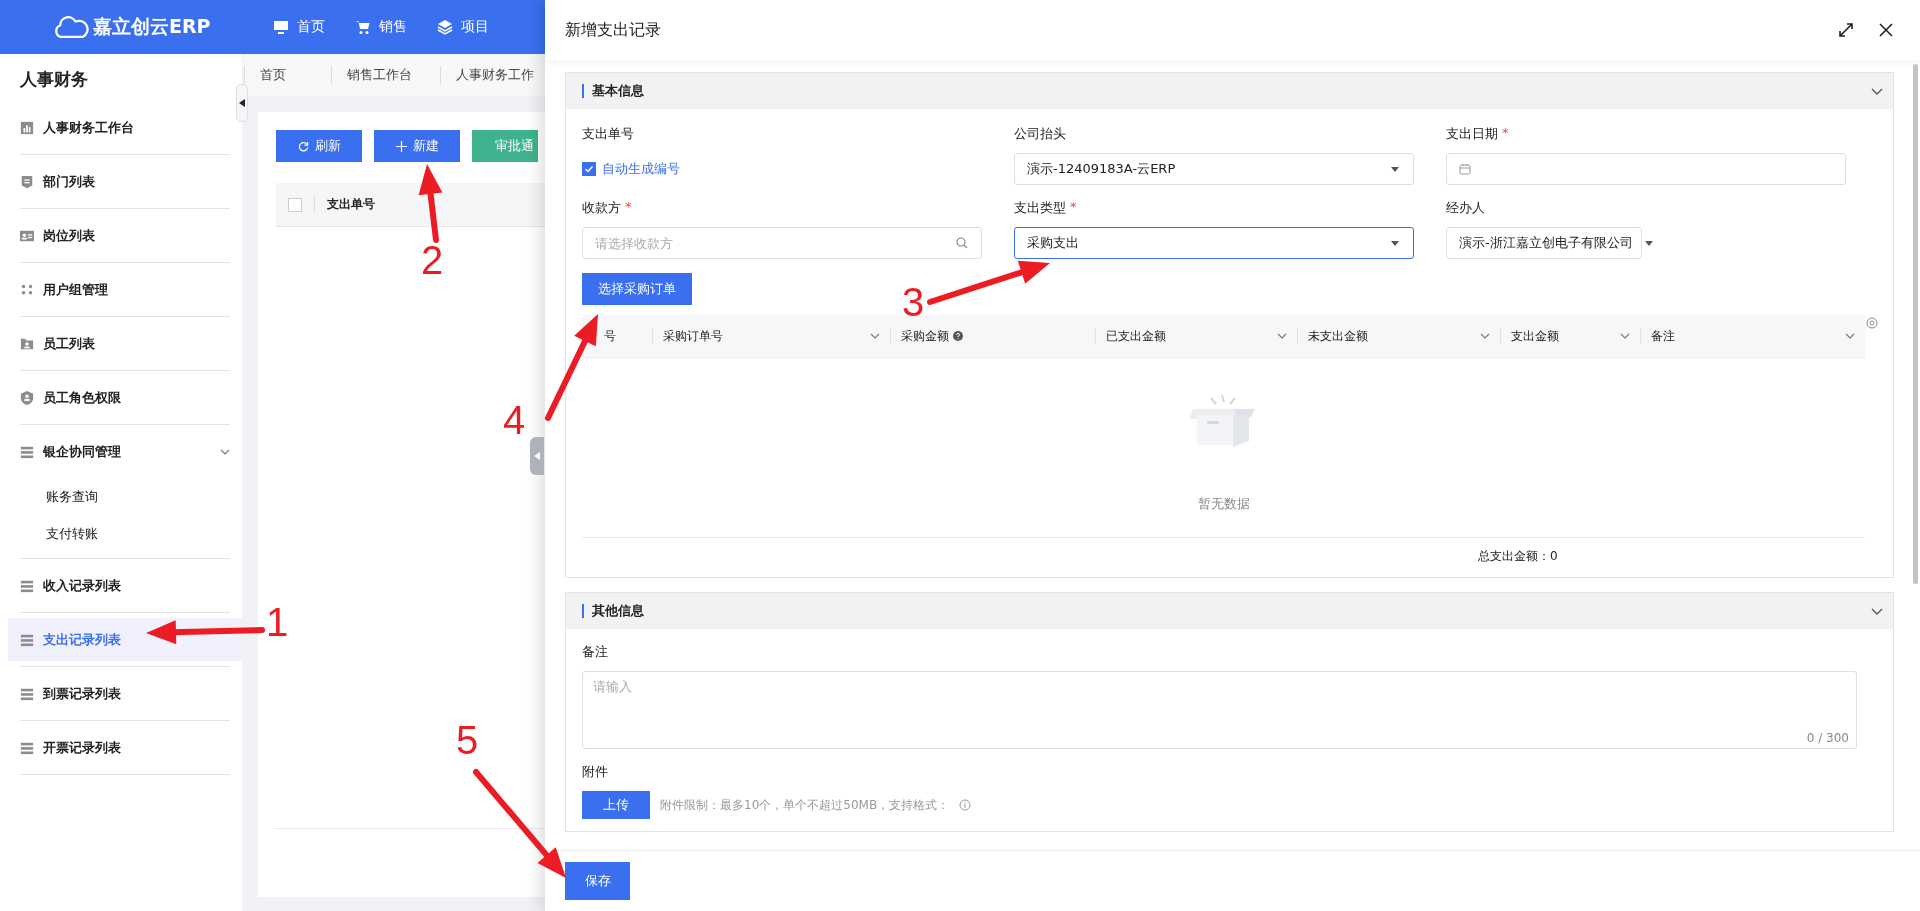  Describe the element at coordinates (417, 146) in the screenshot. I see `toolbar-button: 新建` at that location.